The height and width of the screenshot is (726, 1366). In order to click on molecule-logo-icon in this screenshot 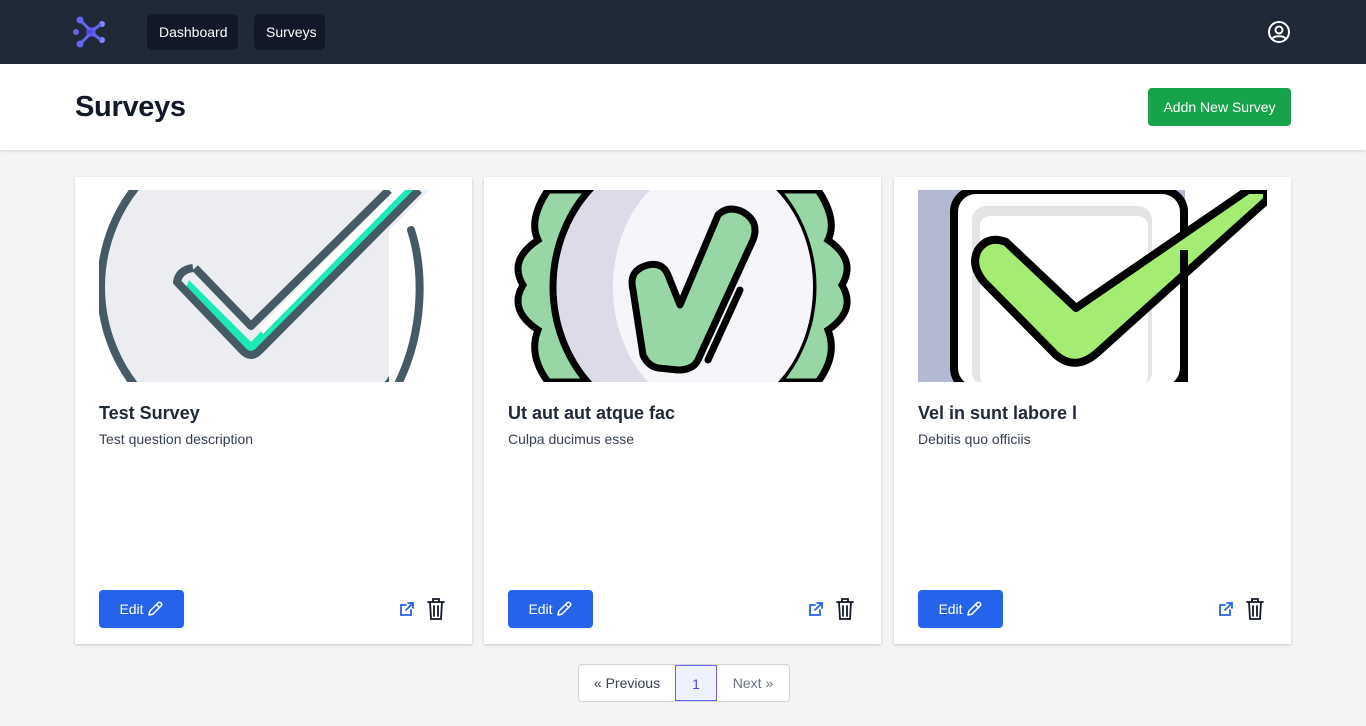, I will do `click(91, 32)`.